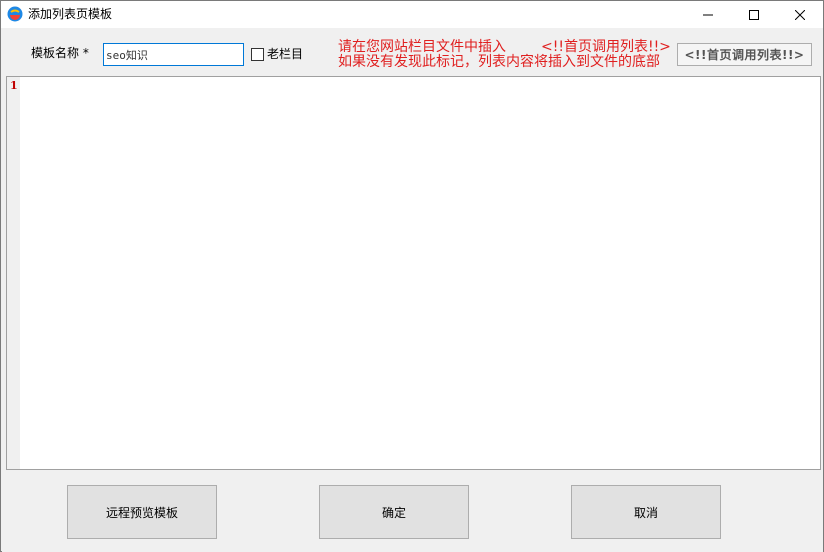 This screenshot has width=824, height=552. Describe the element at coordinates (14, 85) in the screenshot. I see `line-number: 1` at that location.